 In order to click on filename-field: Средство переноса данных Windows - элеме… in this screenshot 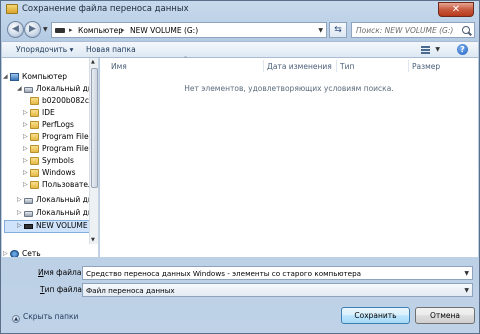, I will do `click(277, 273)`.